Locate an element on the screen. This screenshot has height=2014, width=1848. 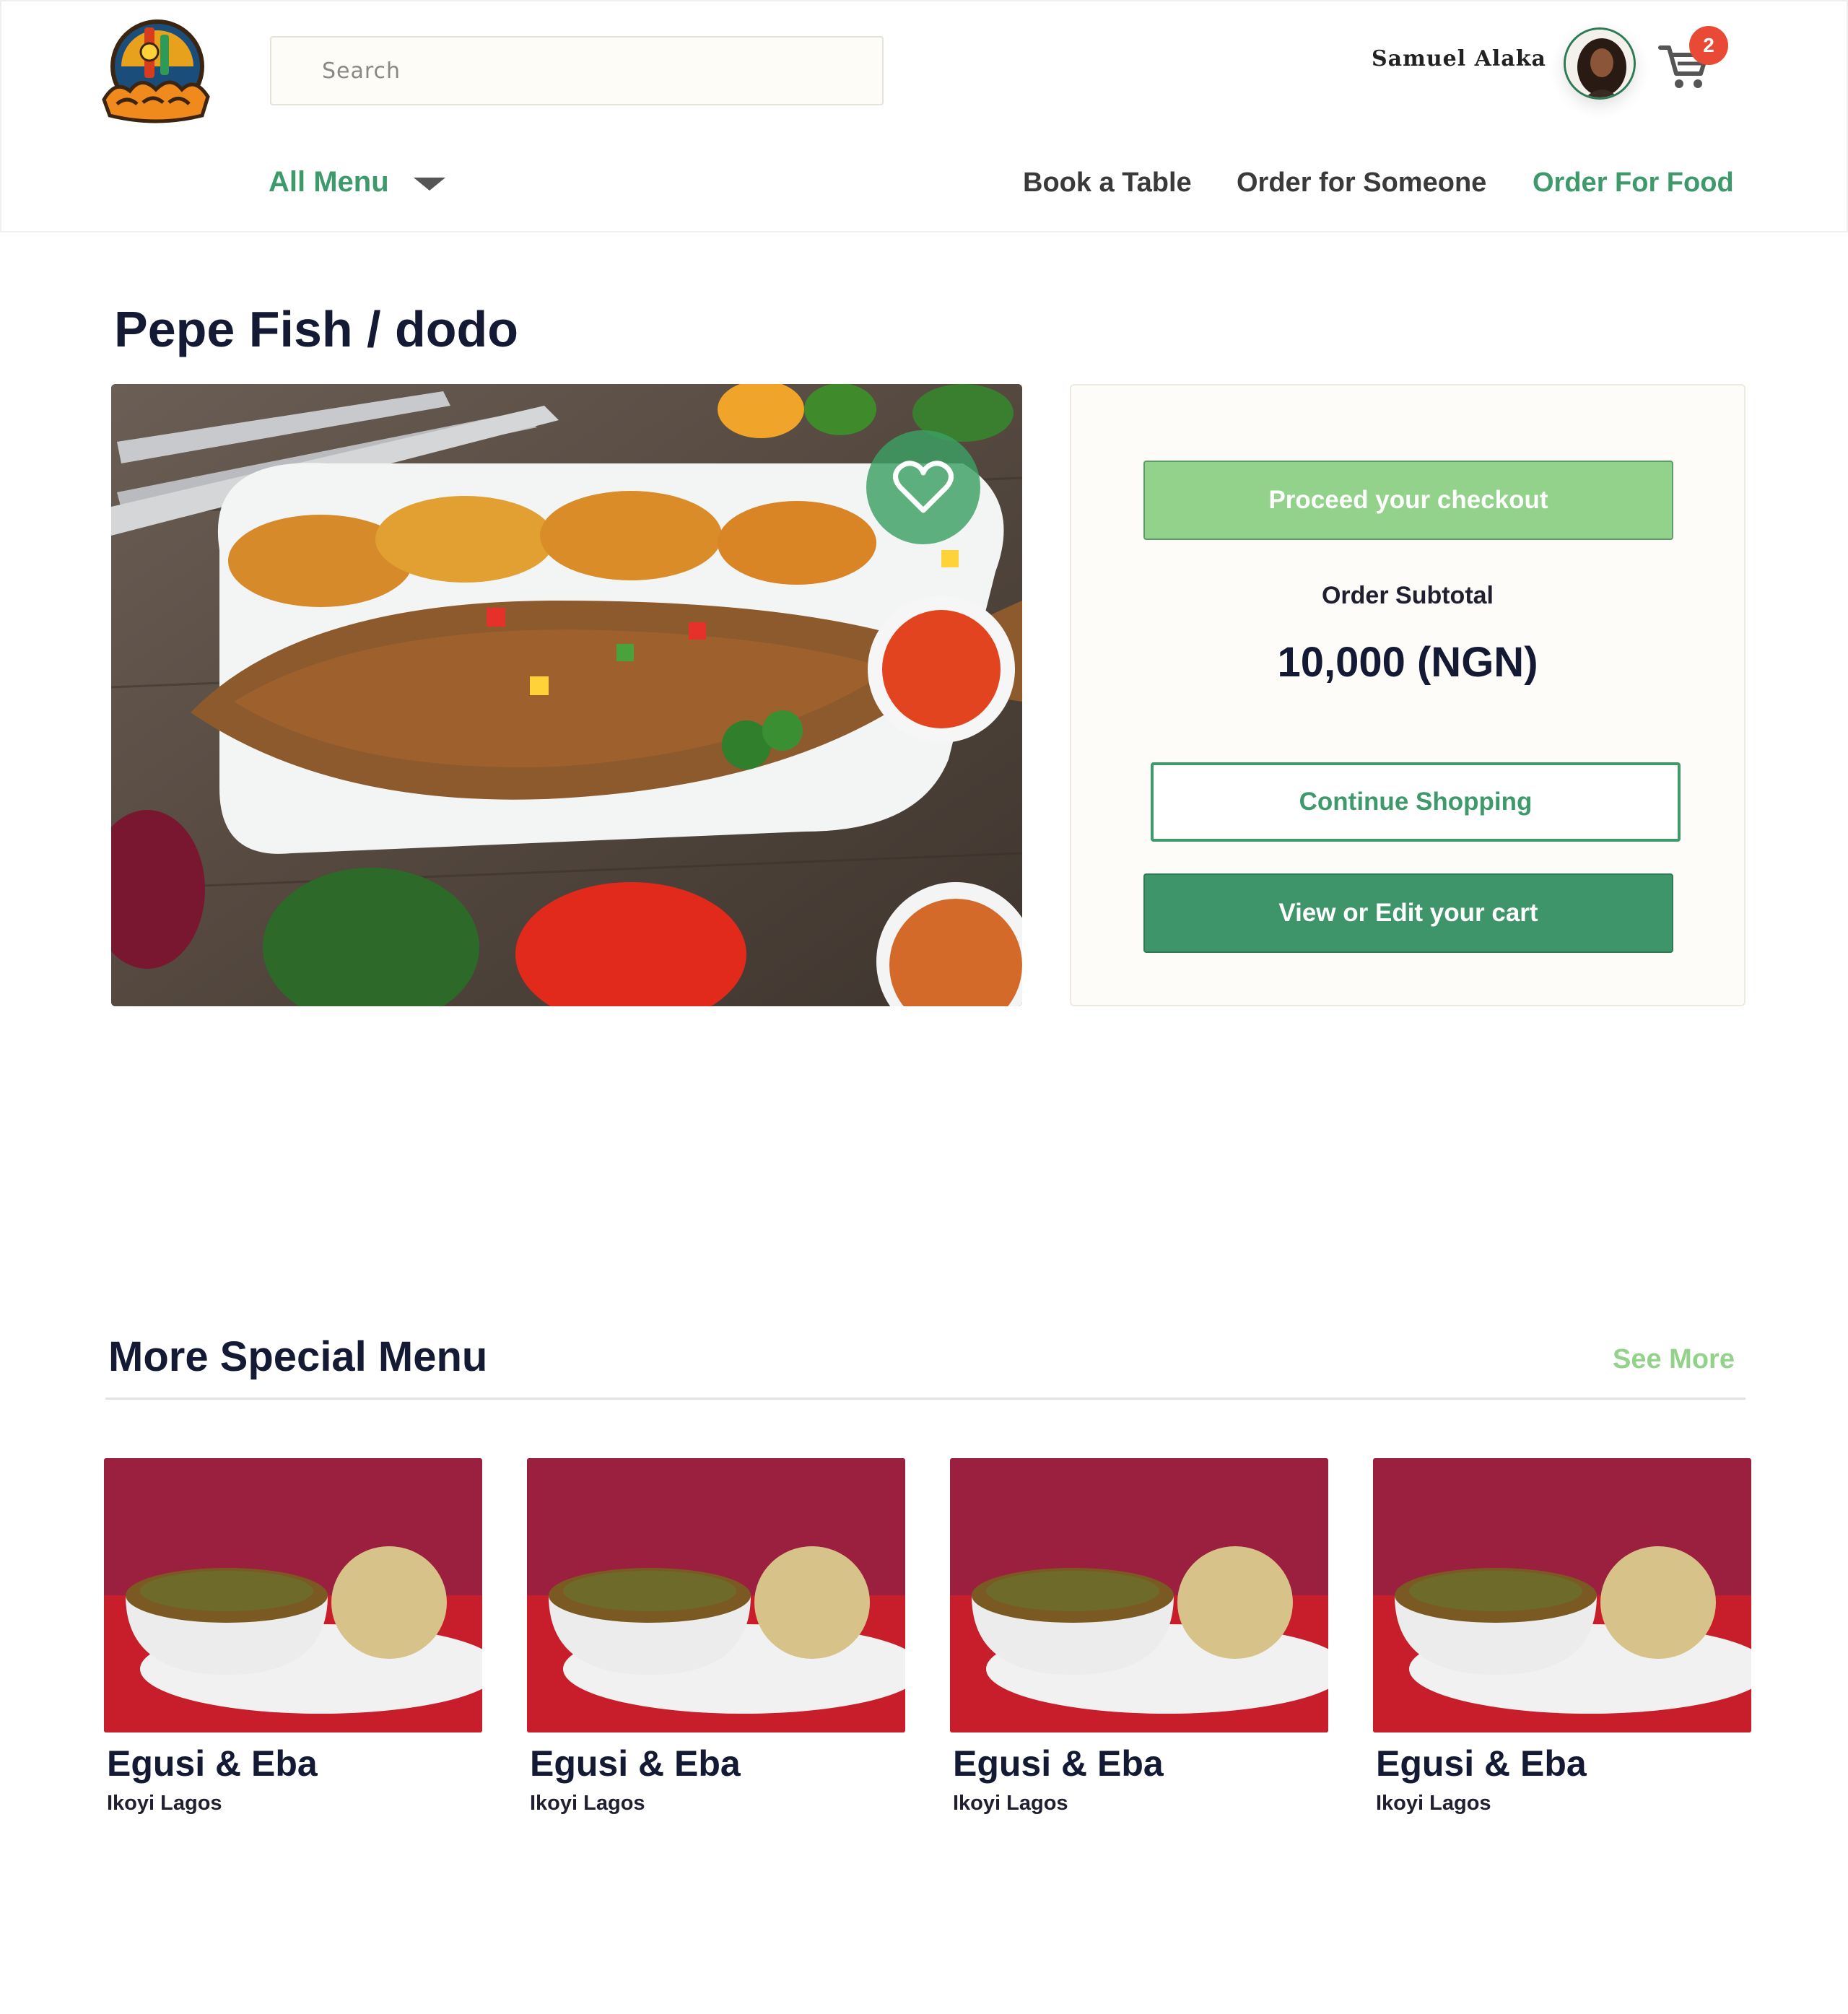
all-menu-label: All Menu is located at coordinates (329, 182).